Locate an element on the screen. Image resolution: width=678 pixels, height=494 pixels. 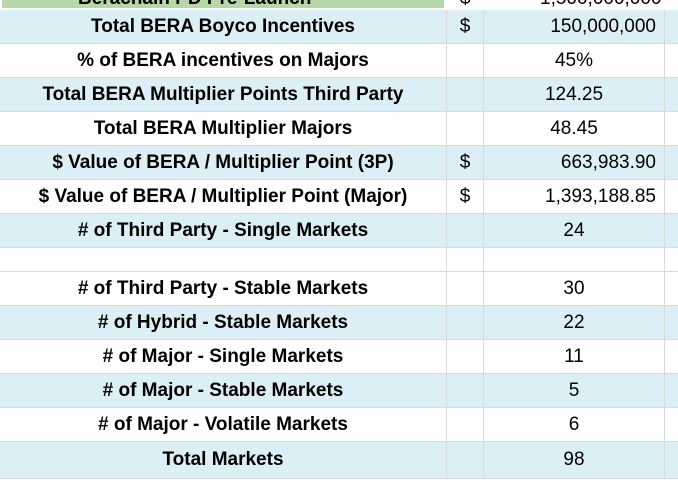
row-label-cell: Total Markets is located at coordinates (223, 460).